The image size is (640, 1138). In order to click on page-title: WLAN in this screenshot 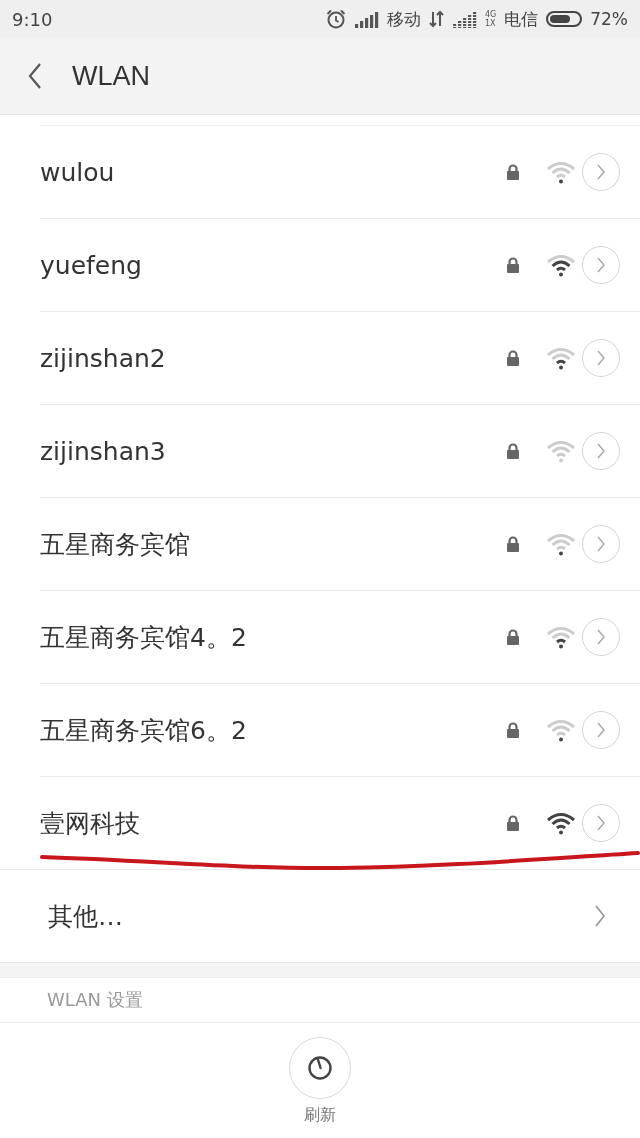, I will do `click(111, 76)`.